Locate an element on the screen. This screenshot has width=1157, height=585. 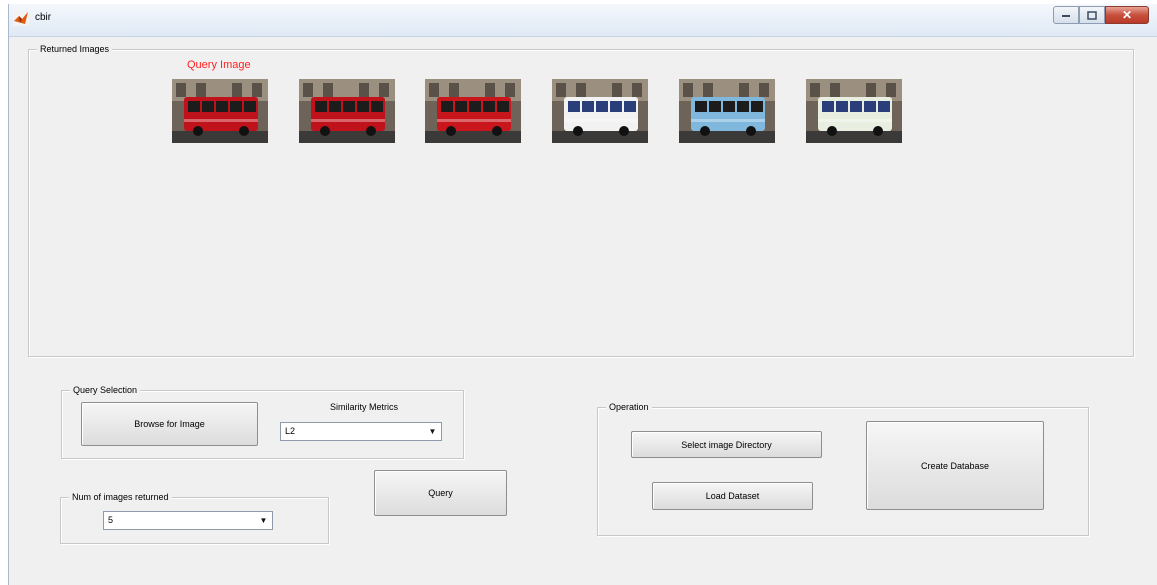
create-database-button: Create Database is located at coordinates (955, 465).